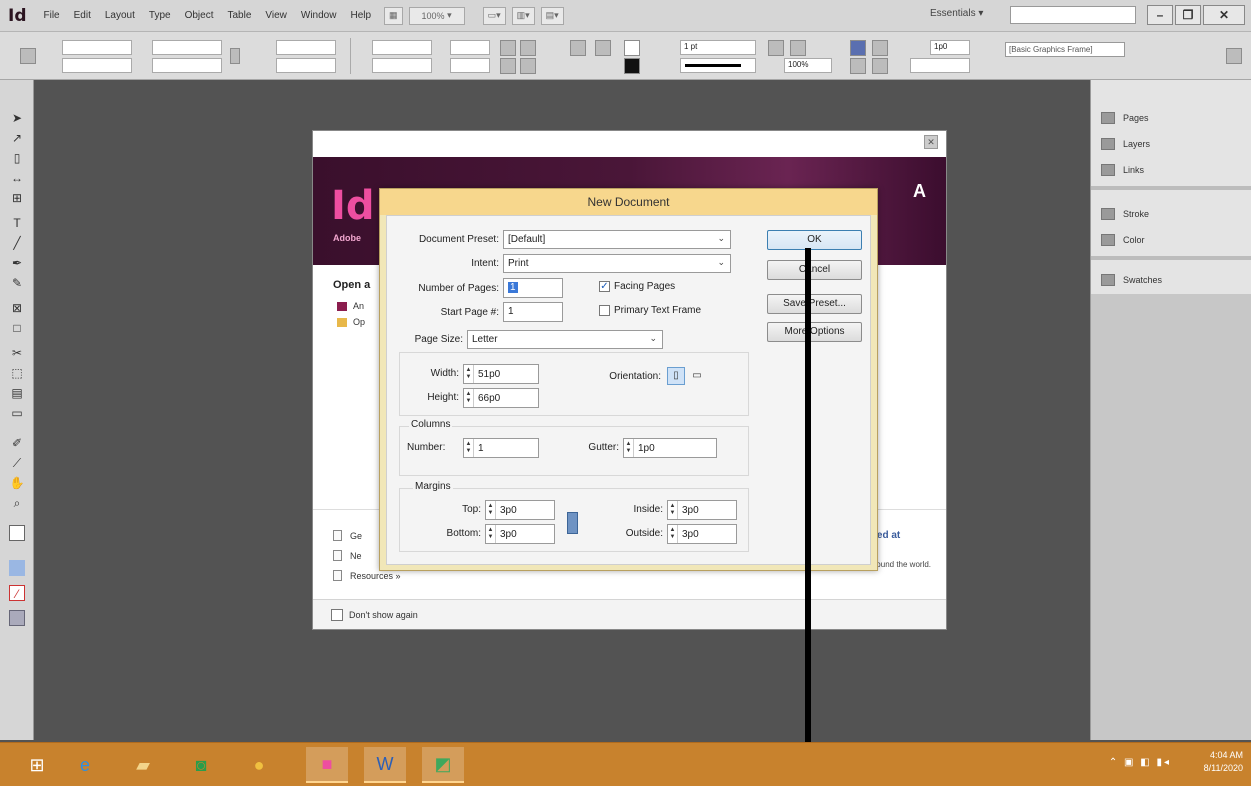 The width and height of the screenshot is (1251, 786). Describe the element at coordinates (235, 56) in the screenshot. I see `constrain-icon` at that location.